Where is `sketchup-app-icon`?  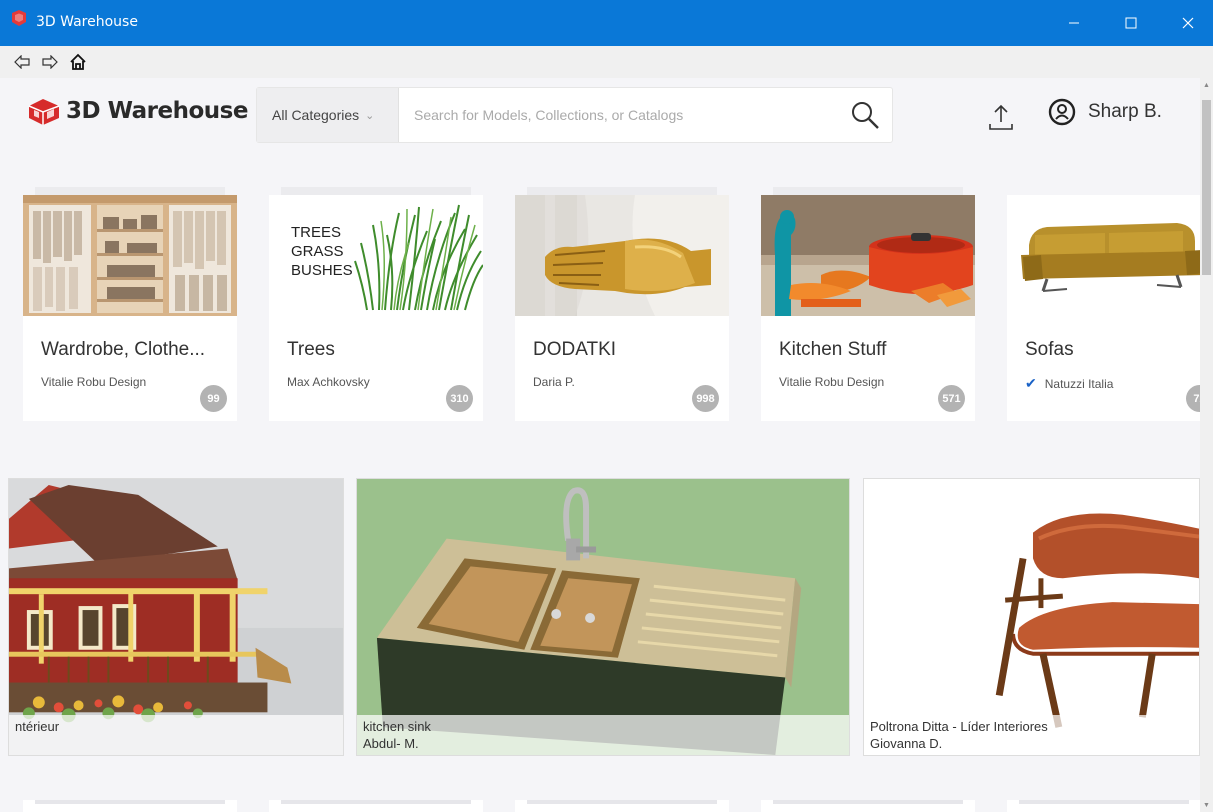 sketchup-app-icon is located at coordinates (19, 18).